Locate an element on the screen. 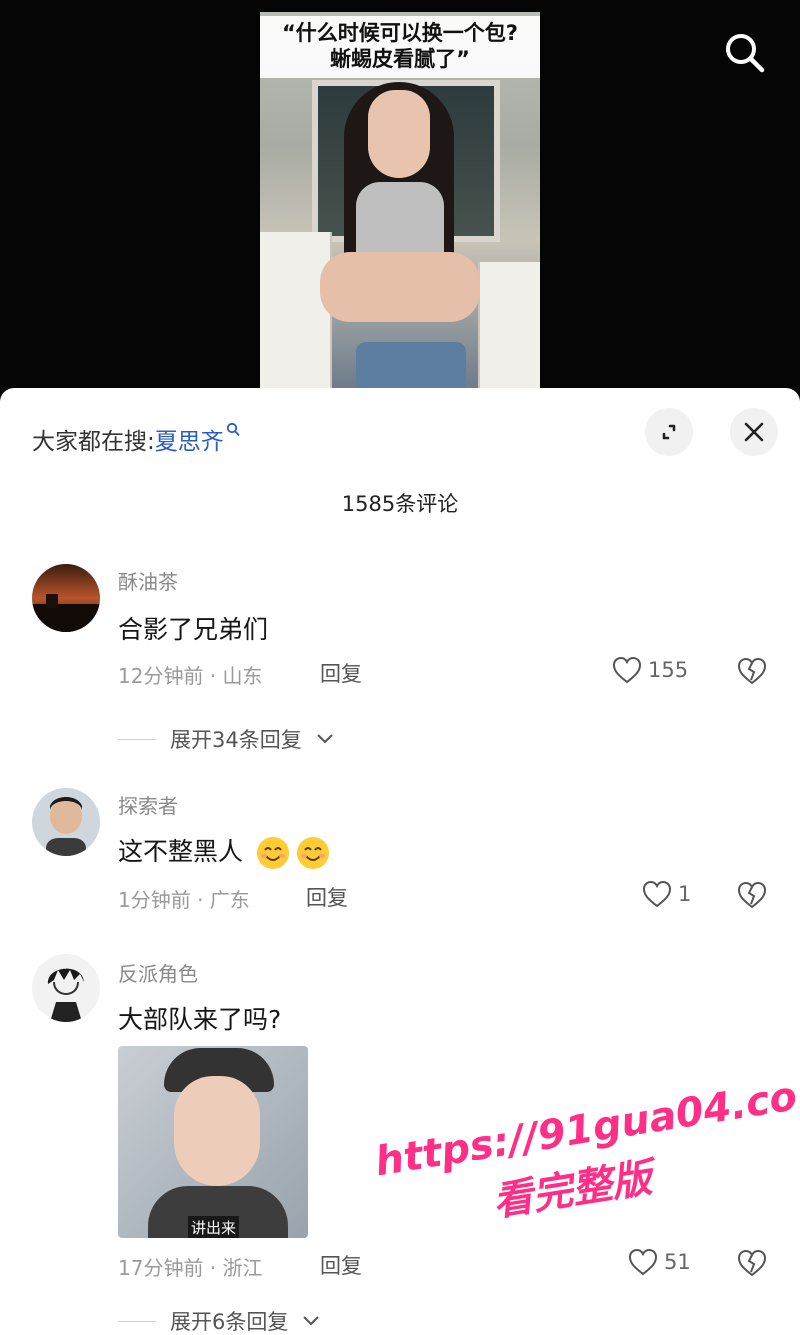  expand-replies: 展开6条回复 is located at coordinates (219, 1320).